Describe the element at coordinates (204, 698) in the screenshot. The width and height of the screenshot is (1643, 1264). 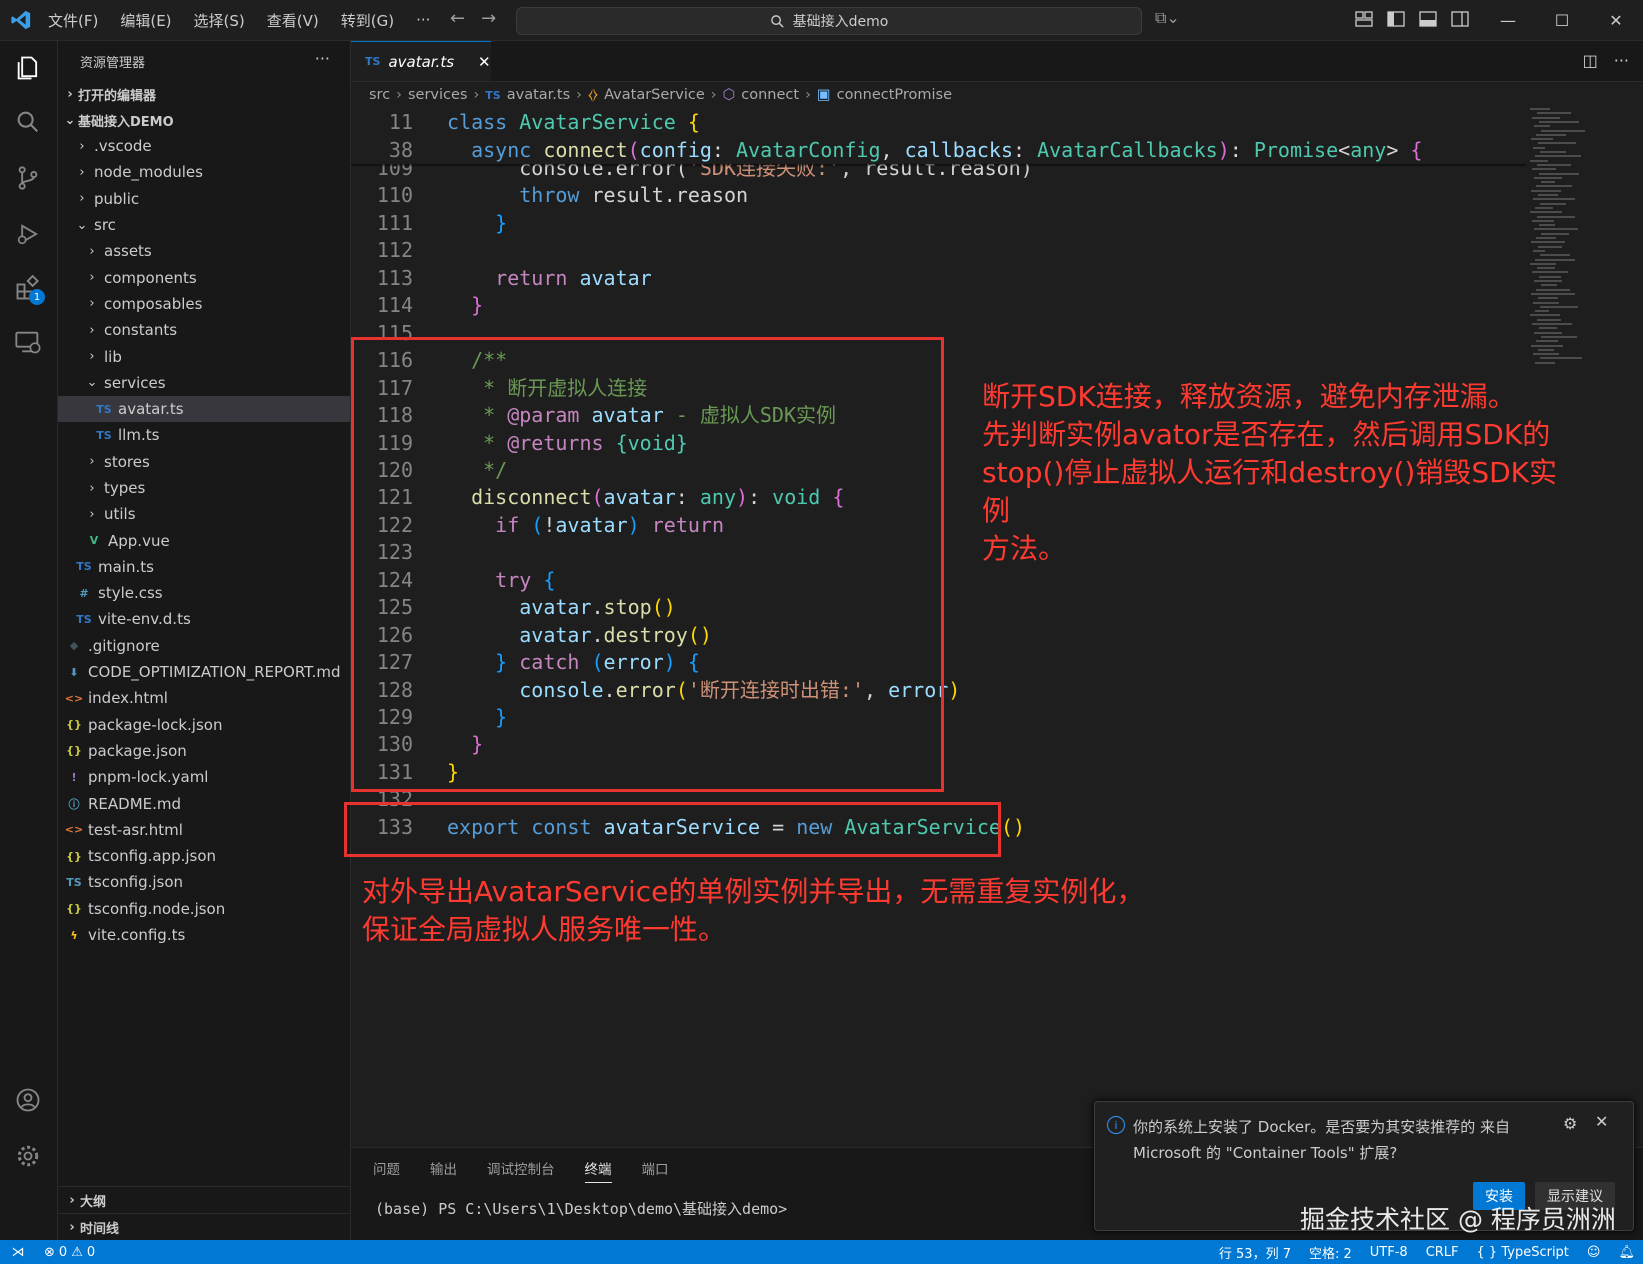
I see `tree-item: <> index.html` at that location.